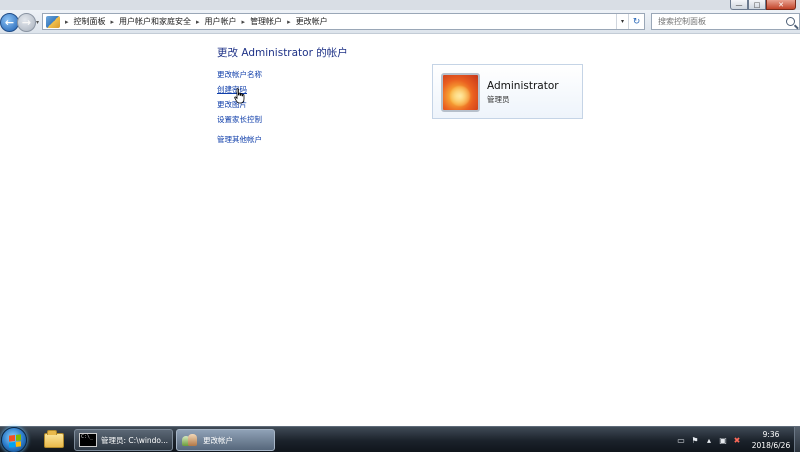 The width and height of the screenshot is (800, 452). Describe the element at coordinates (221, 21) in the screenshot. I see `breadcrumb-user-accounts: 用户帐户` at that location.